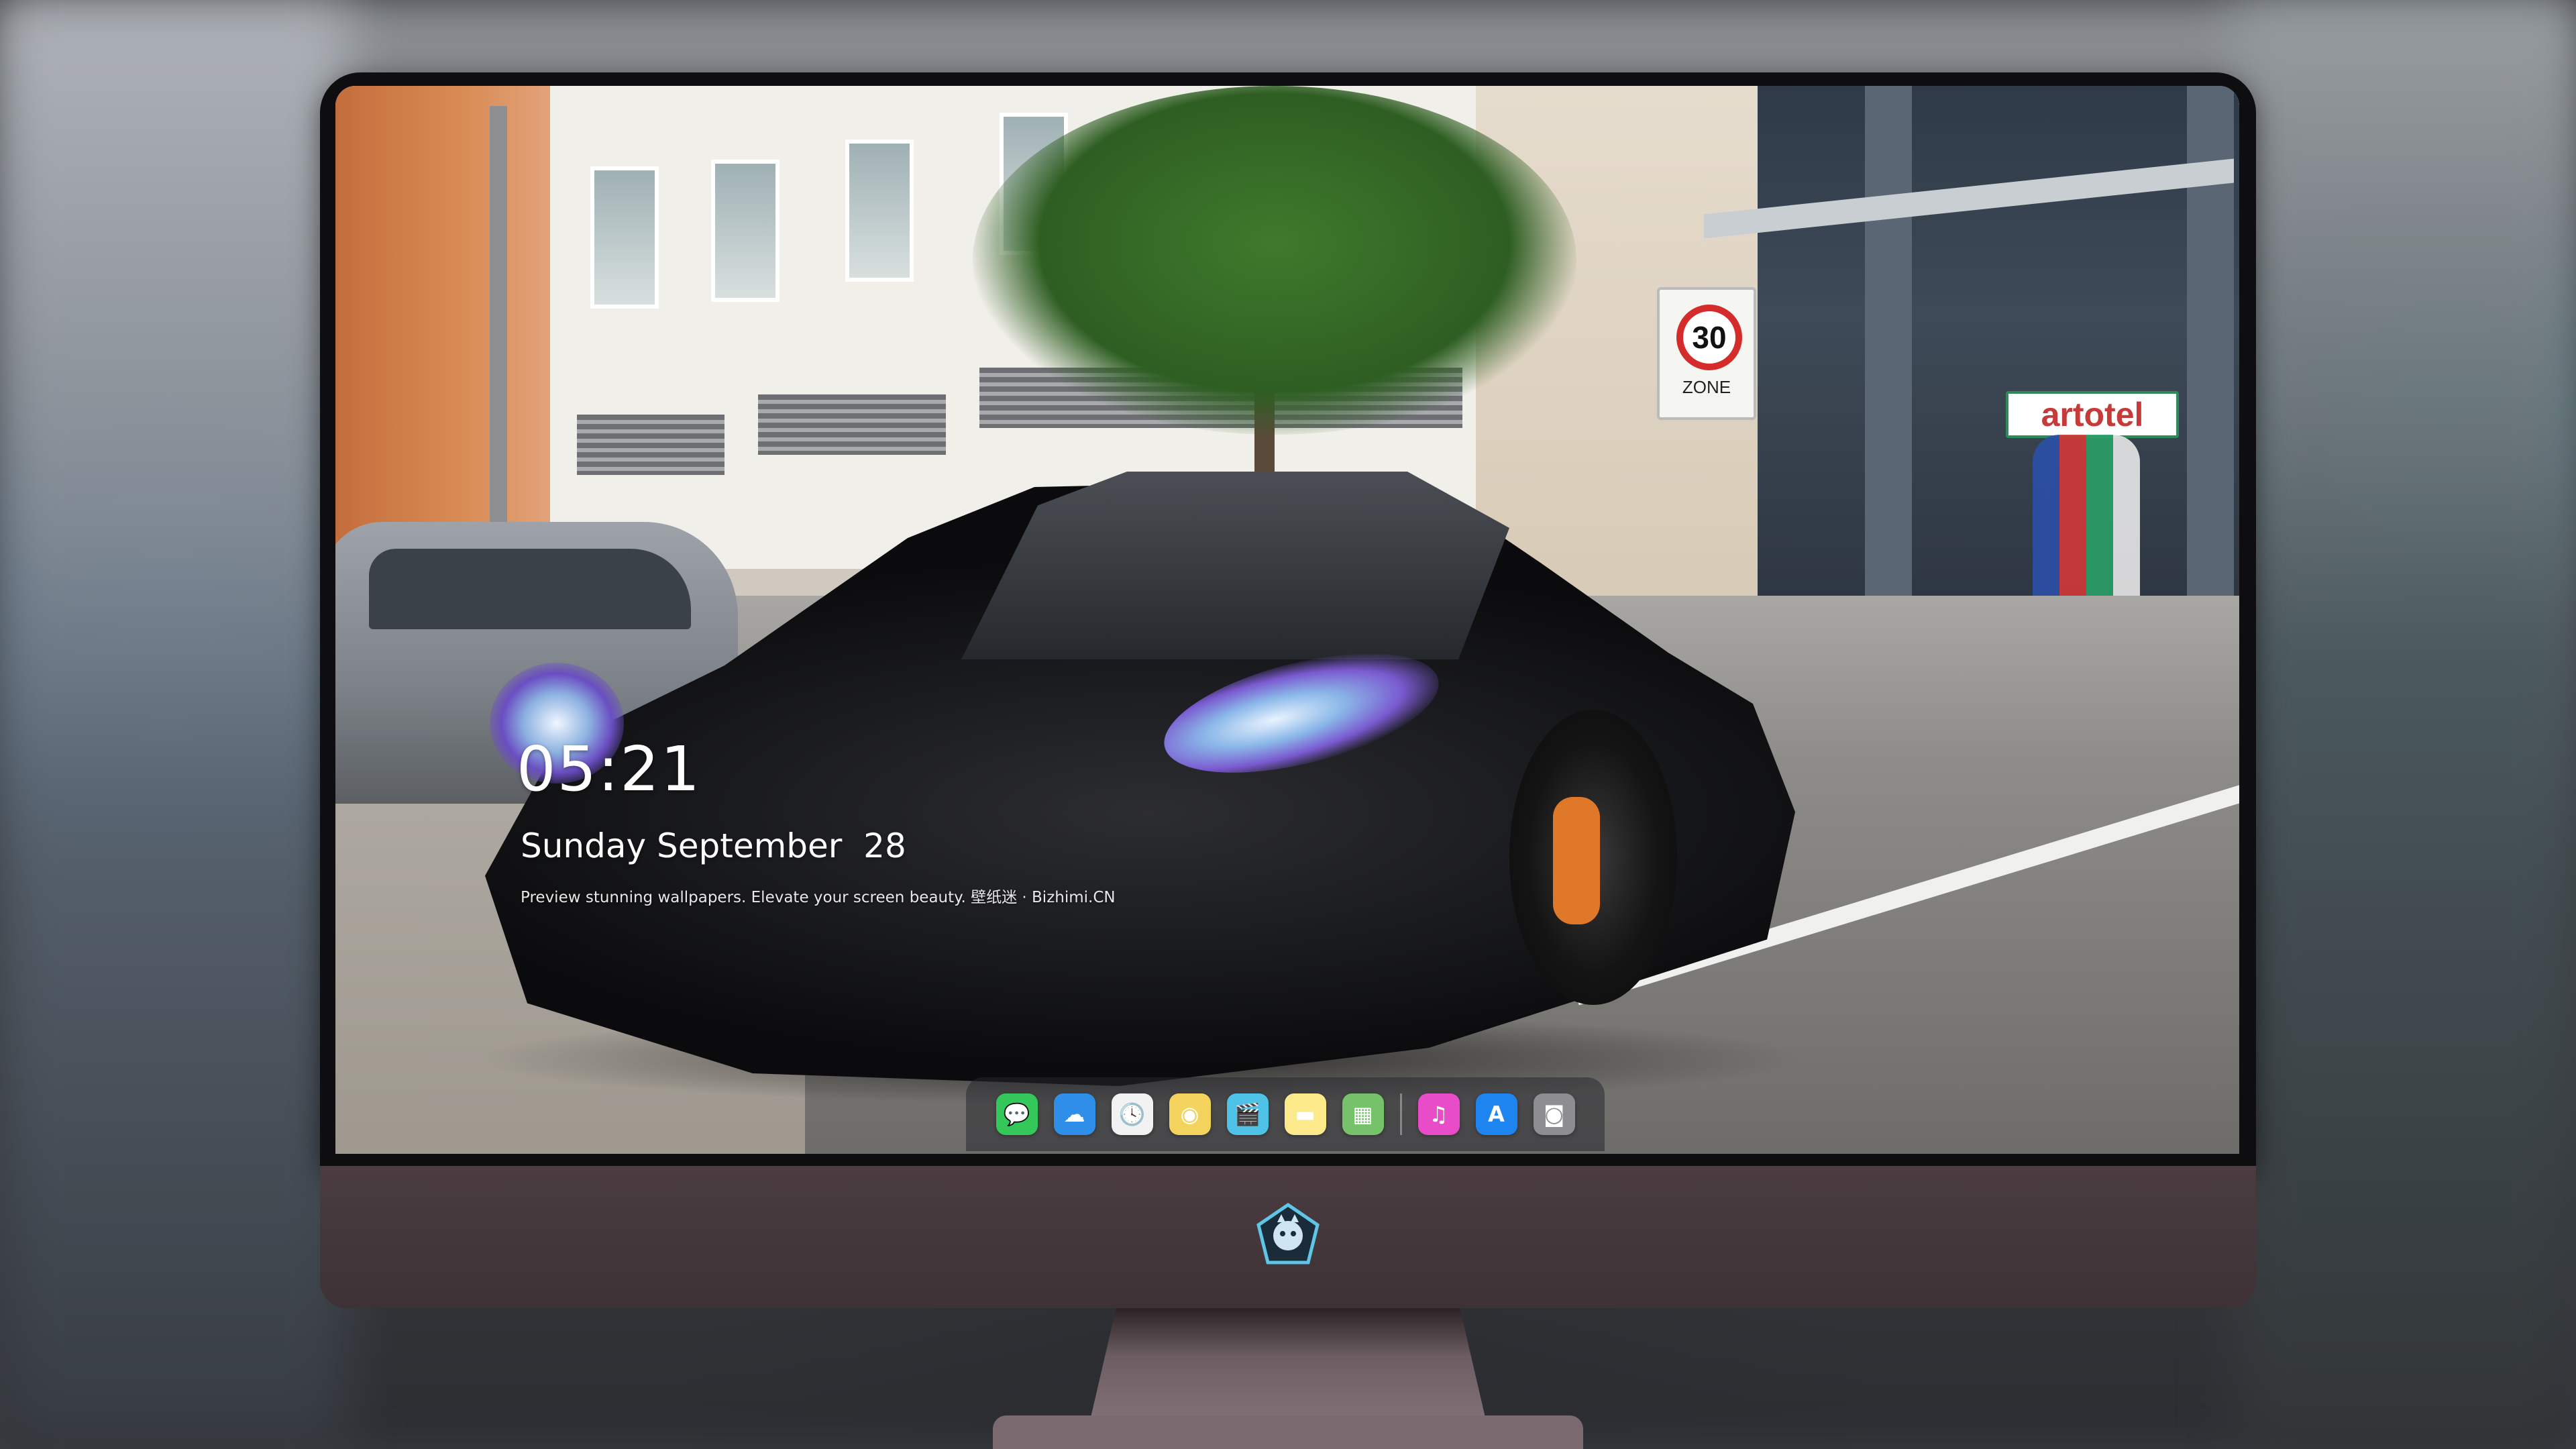 This screenshot has height=1449, width=2576. Describe the element at coordinates (1074, 1114) in the screenshot. I see `weather-icon: ☁` at that location.